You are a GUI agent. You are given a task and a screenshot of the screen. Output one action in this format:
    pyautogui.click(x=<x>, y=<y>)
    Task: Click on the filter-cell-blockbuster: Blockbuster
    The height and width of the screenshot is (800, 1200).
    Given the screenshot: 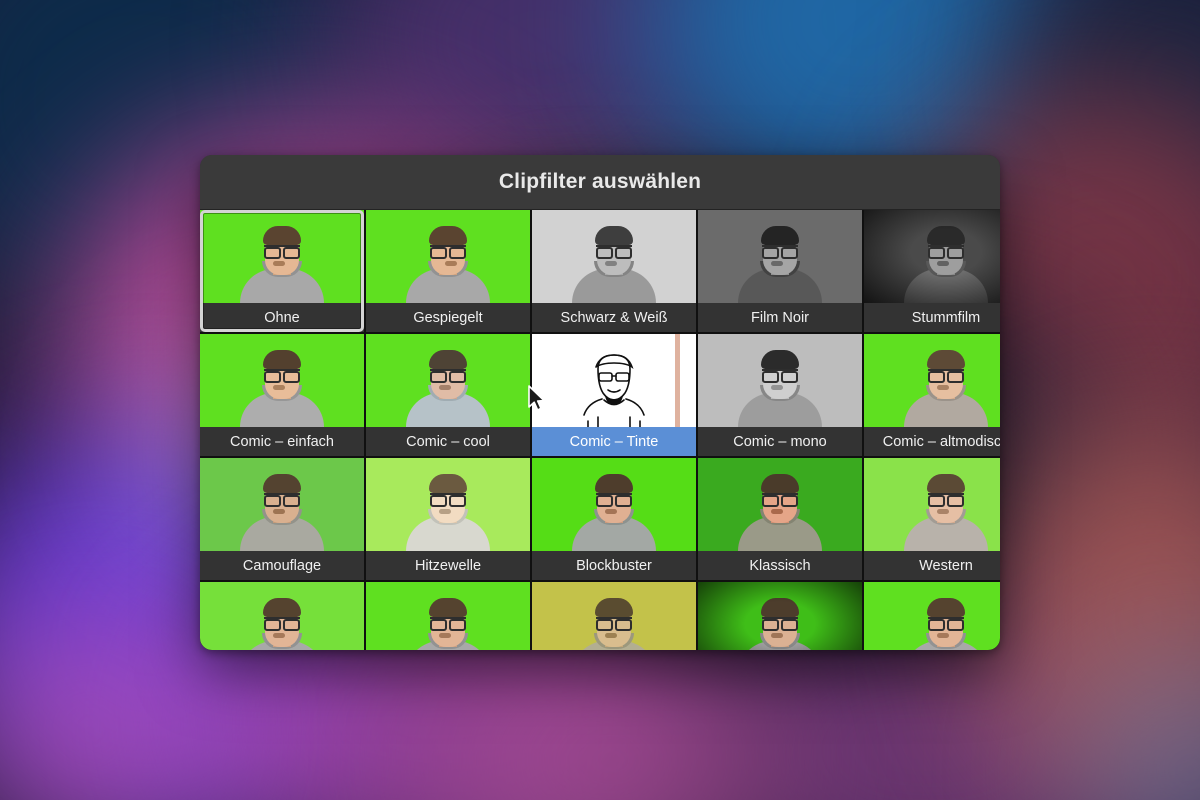 What is the action you would take?
    pyautogui.click(x=614, y=519)
    